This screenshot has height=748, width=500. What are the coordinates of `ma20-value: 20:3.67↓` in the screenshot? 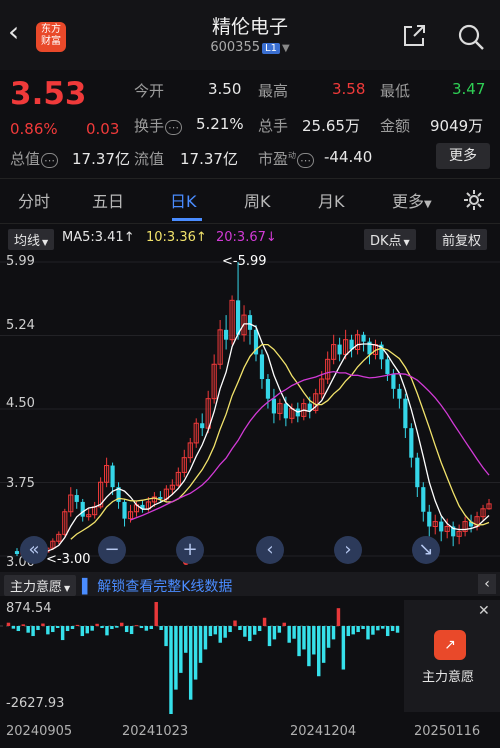 It's located at (246, 237).